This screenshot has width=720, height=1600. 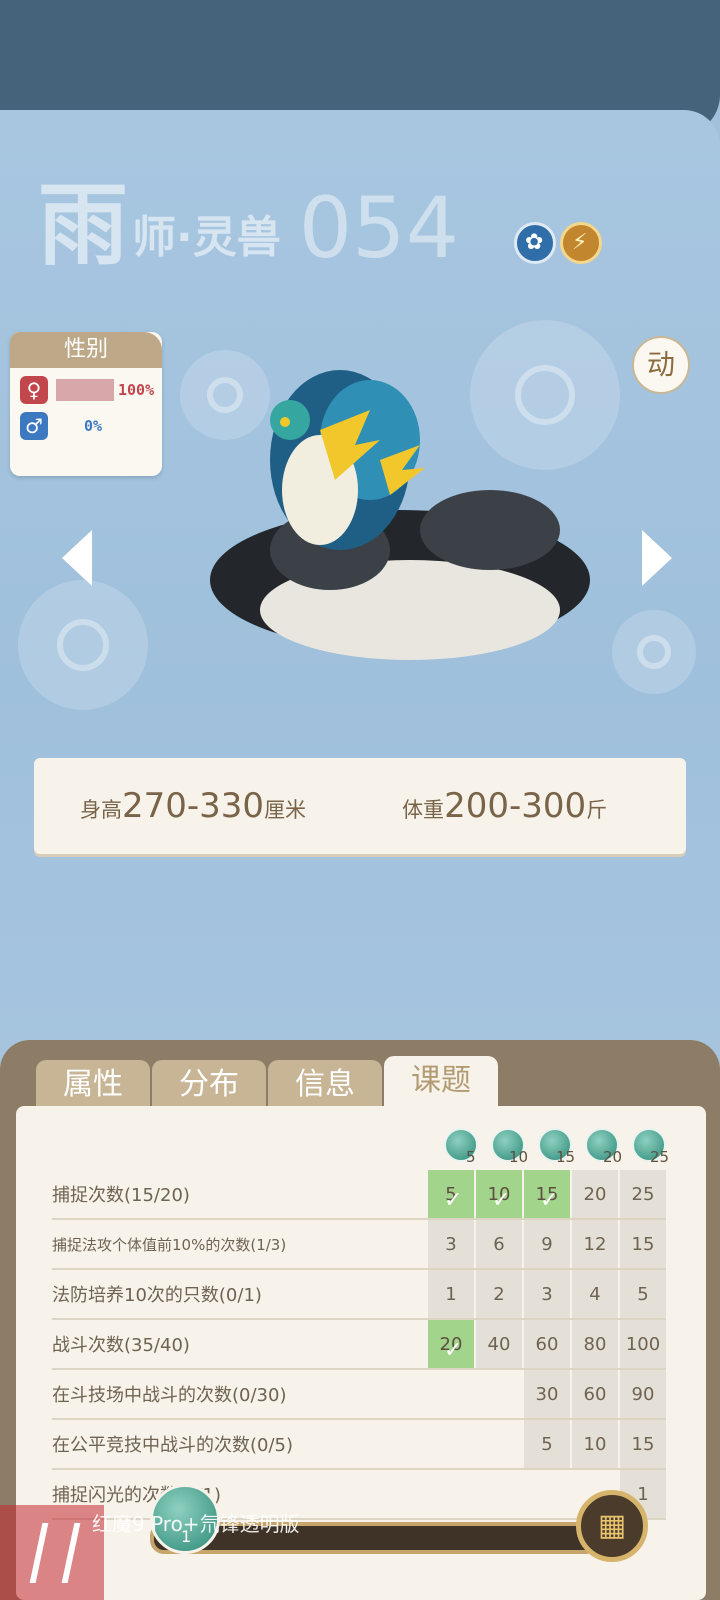 I want to click on gender-panel: 性别 ♀ 100% ♂ 0%, so click(x=86, y=404).